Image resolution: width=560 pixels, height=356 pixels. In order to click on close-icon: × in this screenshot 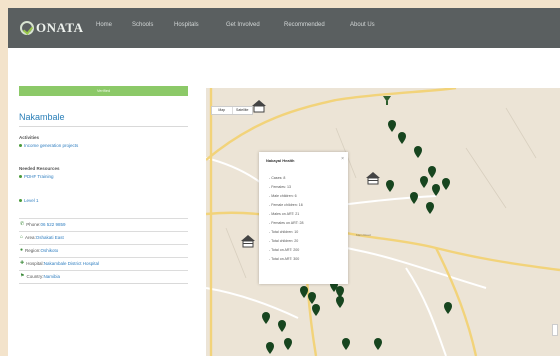, I will do `click(342, 159)`.